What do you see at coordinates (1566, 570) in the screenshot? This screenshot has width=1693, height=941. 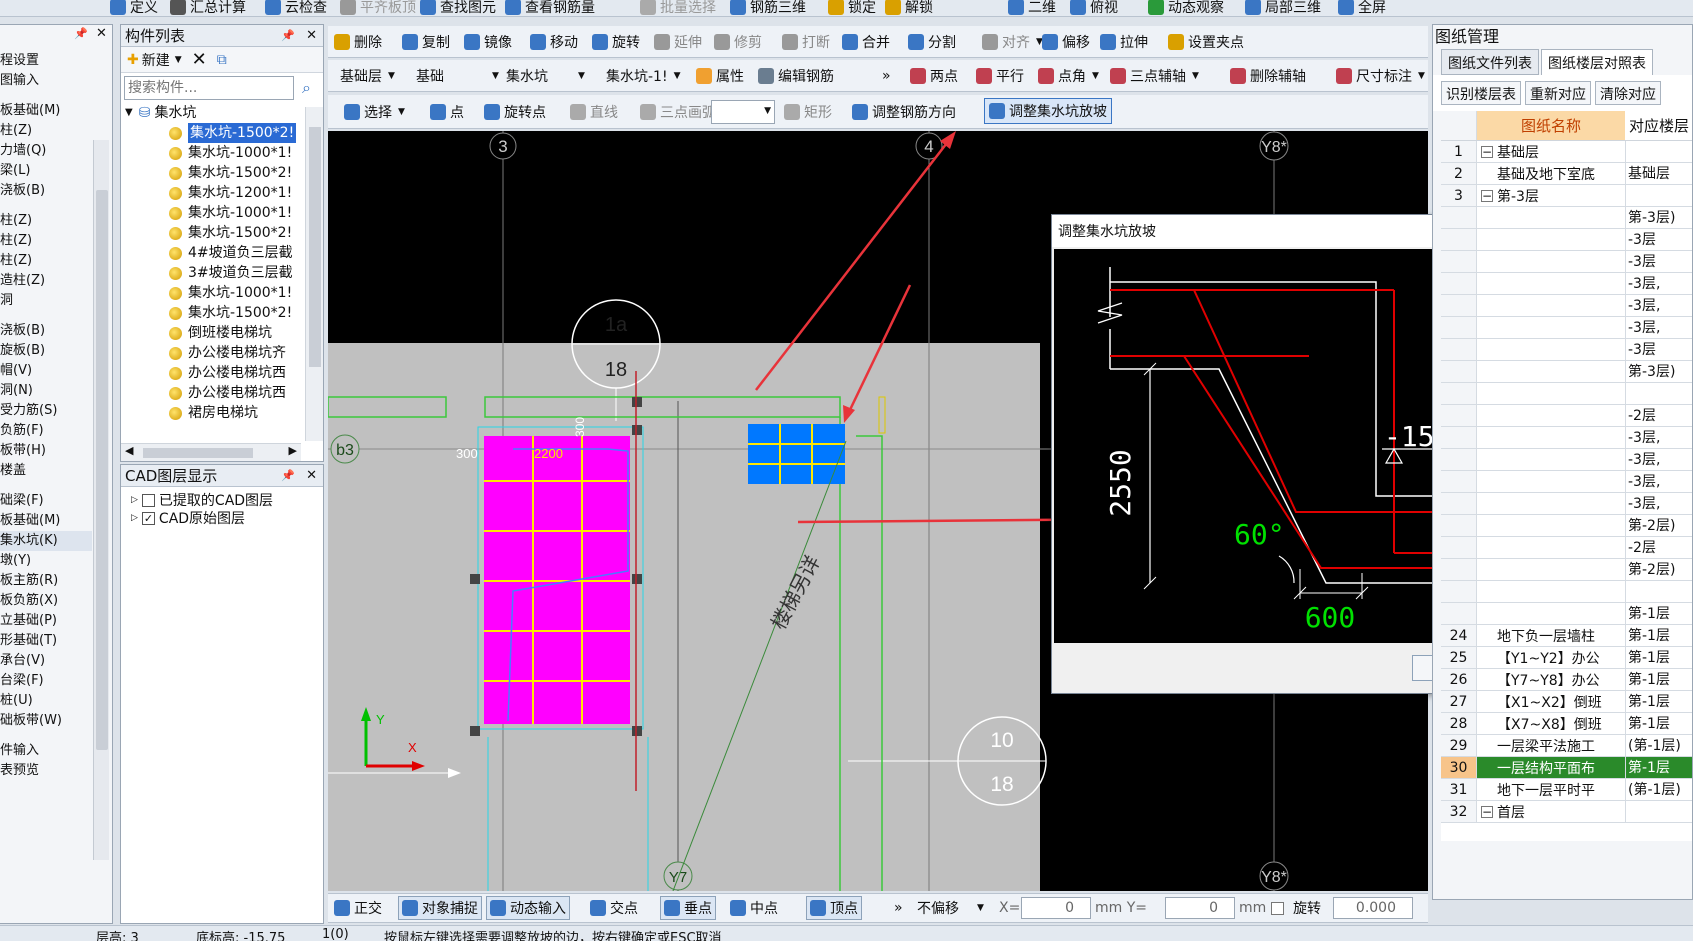 I see `floor-map-row: 第-2层)` at bounding box center [1566, 570].